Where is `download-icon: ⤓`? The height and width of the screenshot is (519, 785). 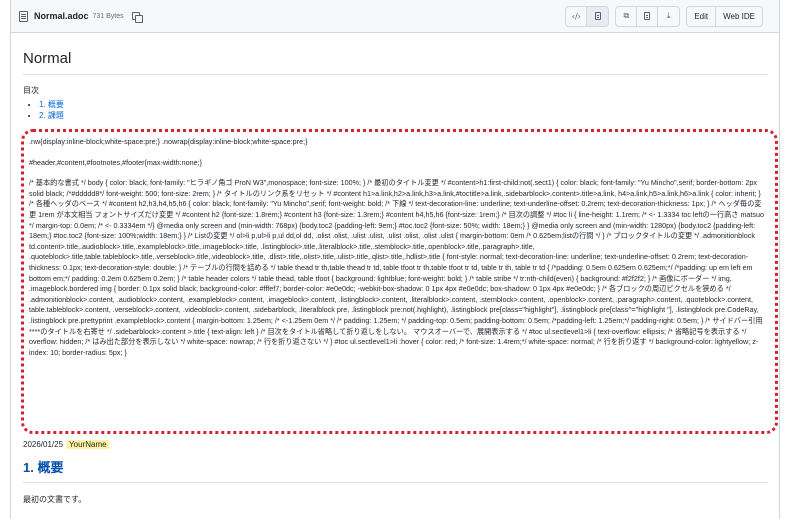
download-icon: ⤓ is located at coordinates (668, 16).